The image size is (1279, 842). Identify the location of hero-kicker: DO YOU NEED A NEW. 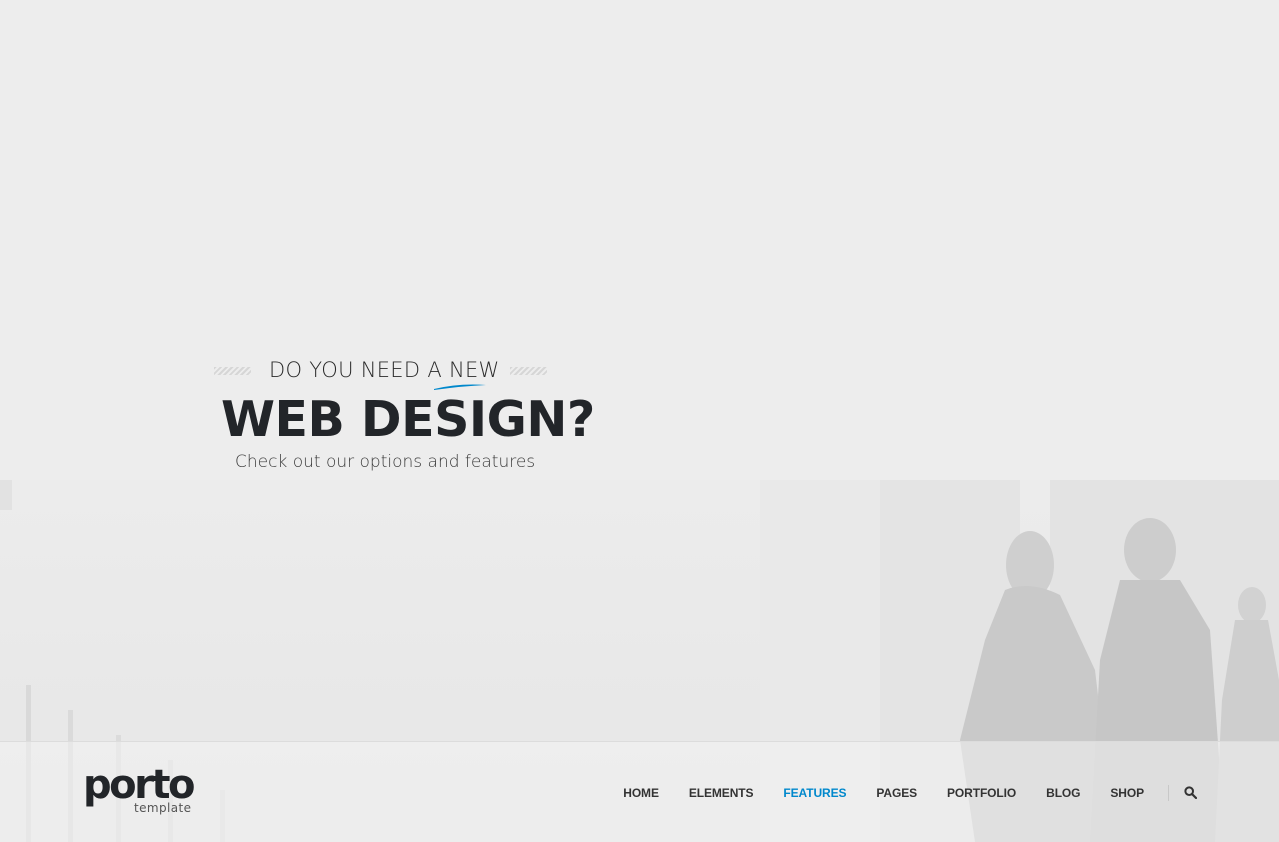
(384, 370).